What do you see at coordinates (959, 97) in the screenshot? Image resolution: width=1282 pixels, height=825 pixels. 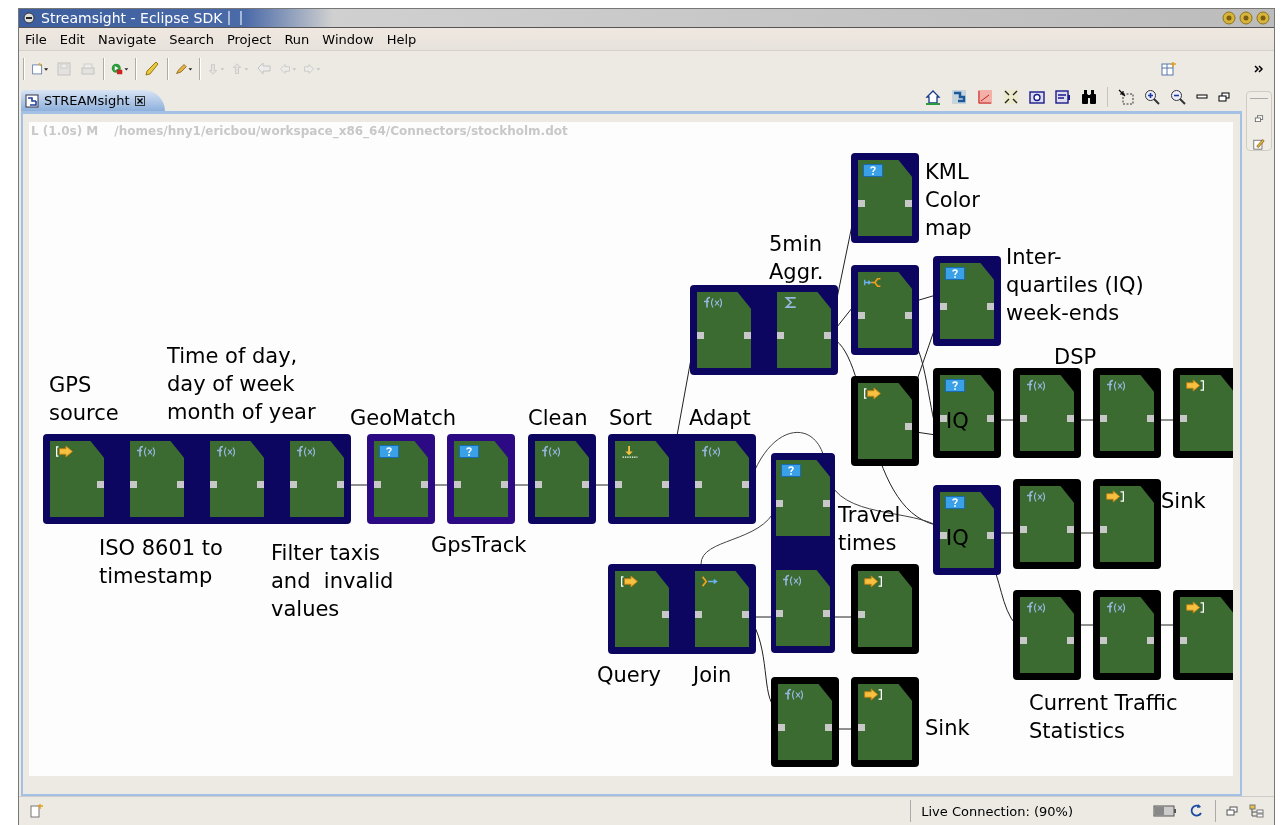 I see `layout-icon` at bounding box center [959, 97].